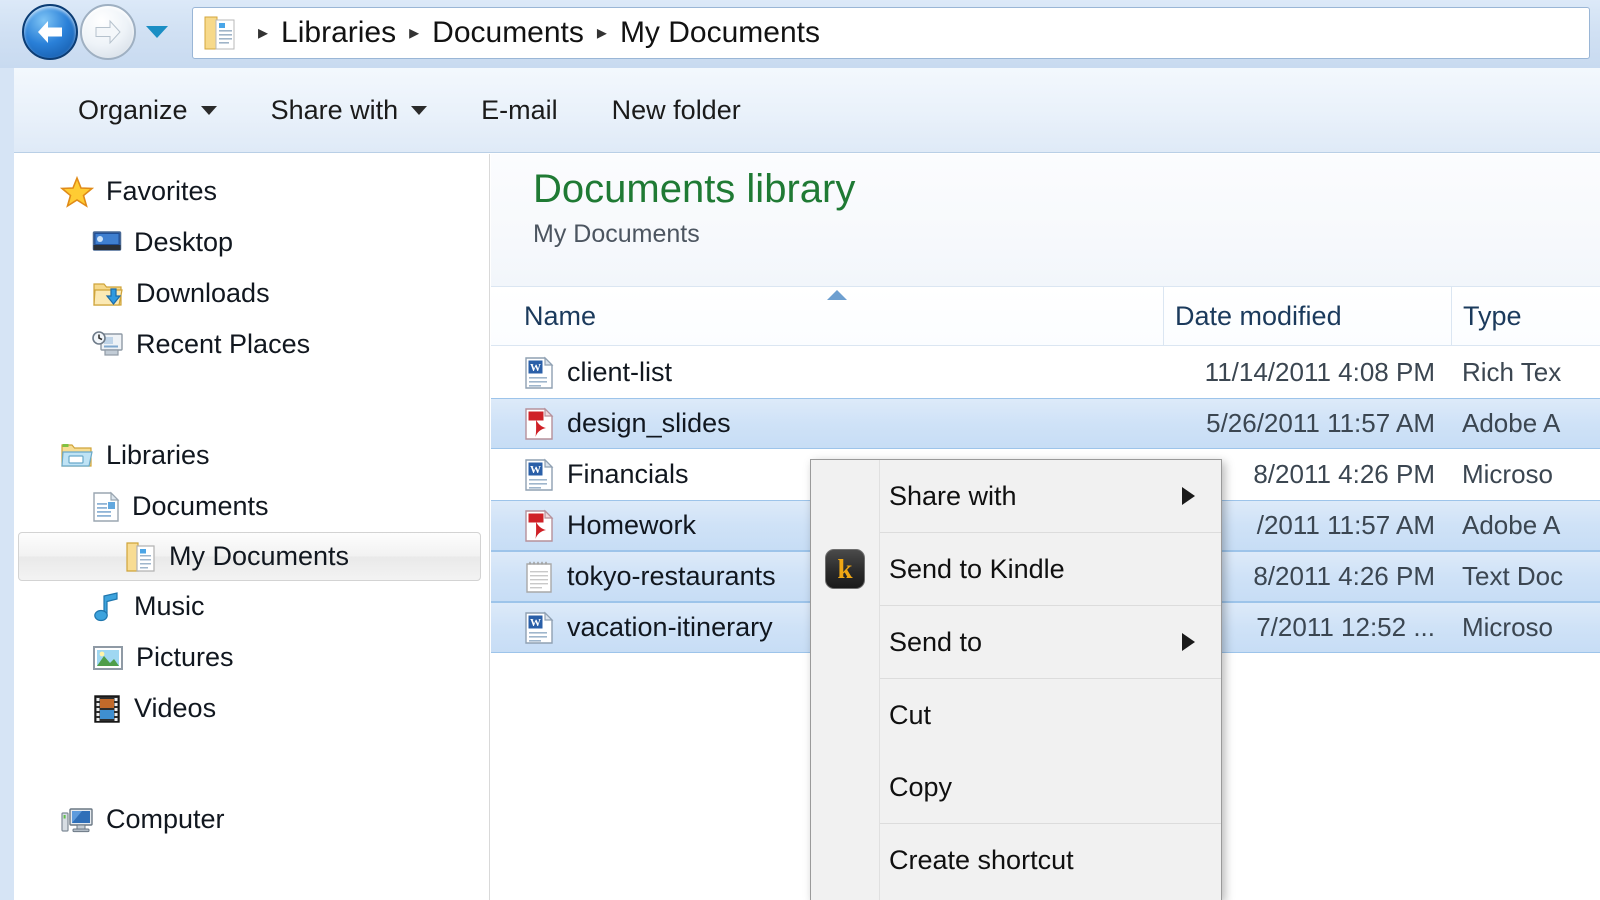 This screenshot has width=1600, height=900. Describe the element at coordinates (108, 657) in the screenshot. I see `pictures-icon` at that location.